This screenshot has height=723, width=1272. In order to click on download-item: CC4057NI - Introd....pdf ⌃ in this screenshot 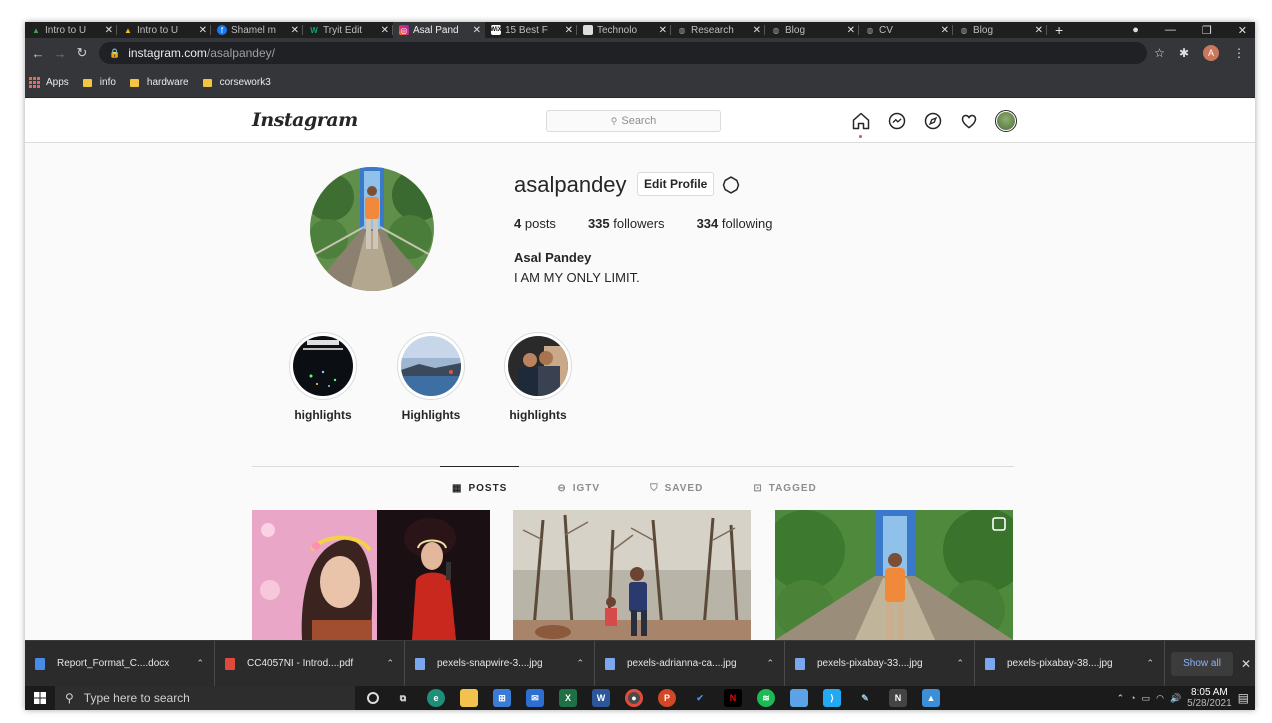, I will do `click(310, 663)`.